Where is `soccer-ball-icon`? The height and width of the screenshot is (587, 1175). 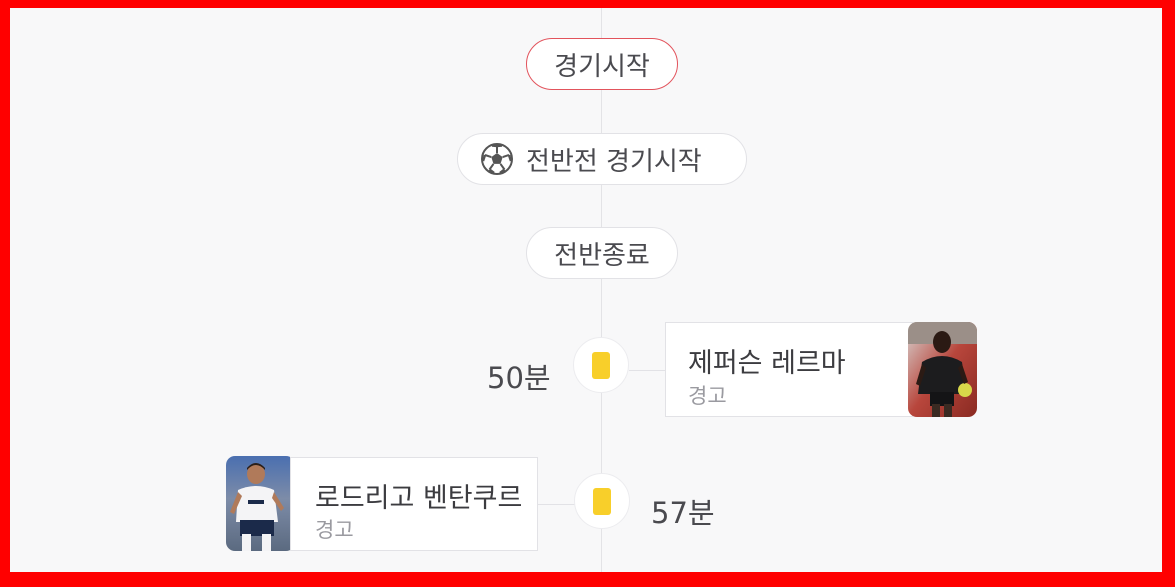
soccer-ball-icon is located at coordinates (497, 159).